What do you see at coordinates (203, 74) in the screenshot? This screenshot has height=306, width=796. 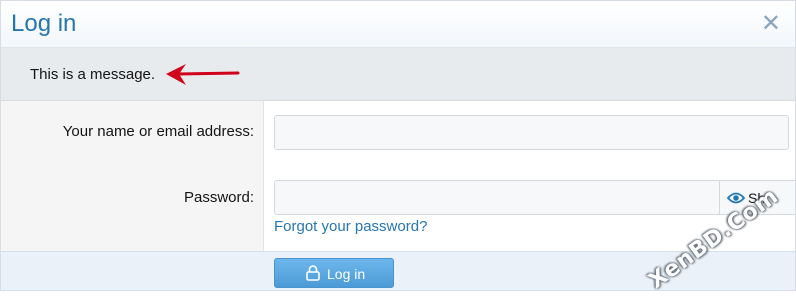 I see `arrow-left-icon` at bounding box center [203, 74].